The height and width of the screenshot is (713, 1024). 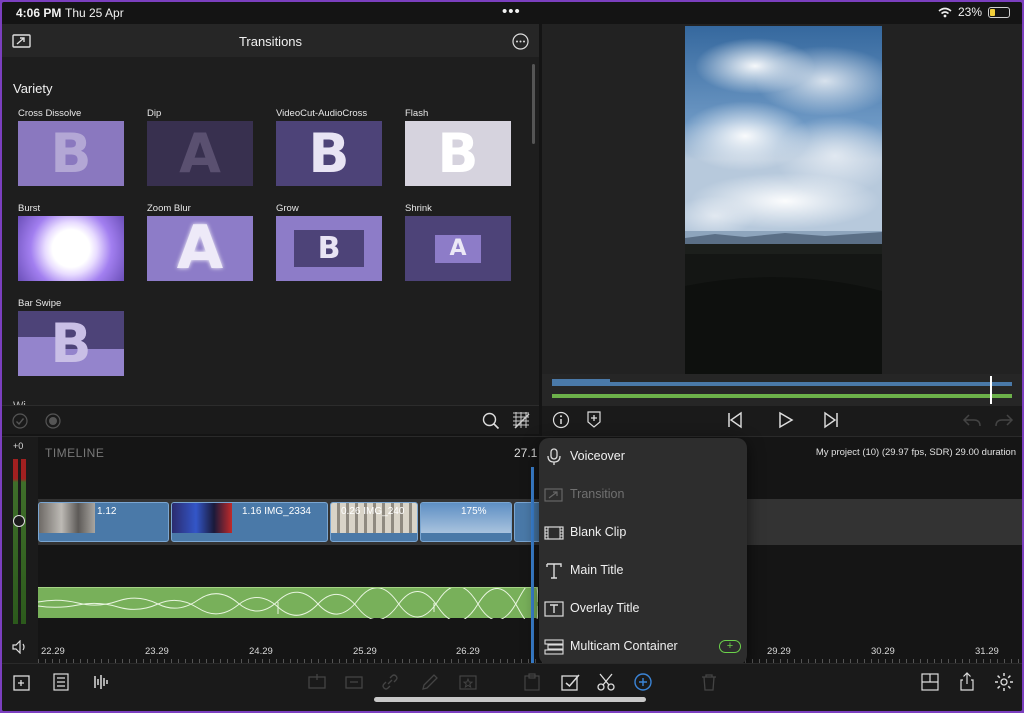 What do you see at coordinates (317, 682) in the screenshot?
I see `insert-clip-icon` at bounding box center [317, 682].